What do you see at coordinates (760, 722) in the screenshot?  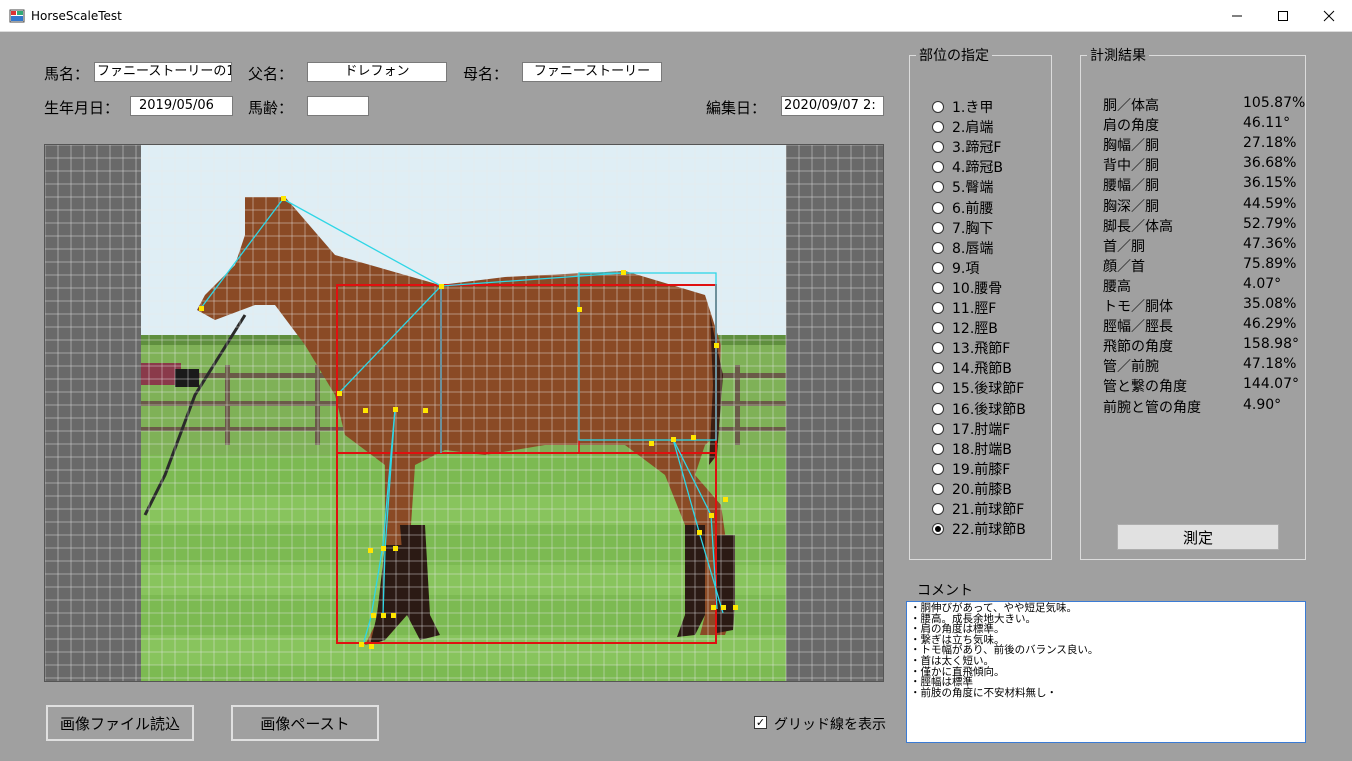 I see `grid-checkbox: ✓` at bounding box center [760, 722].